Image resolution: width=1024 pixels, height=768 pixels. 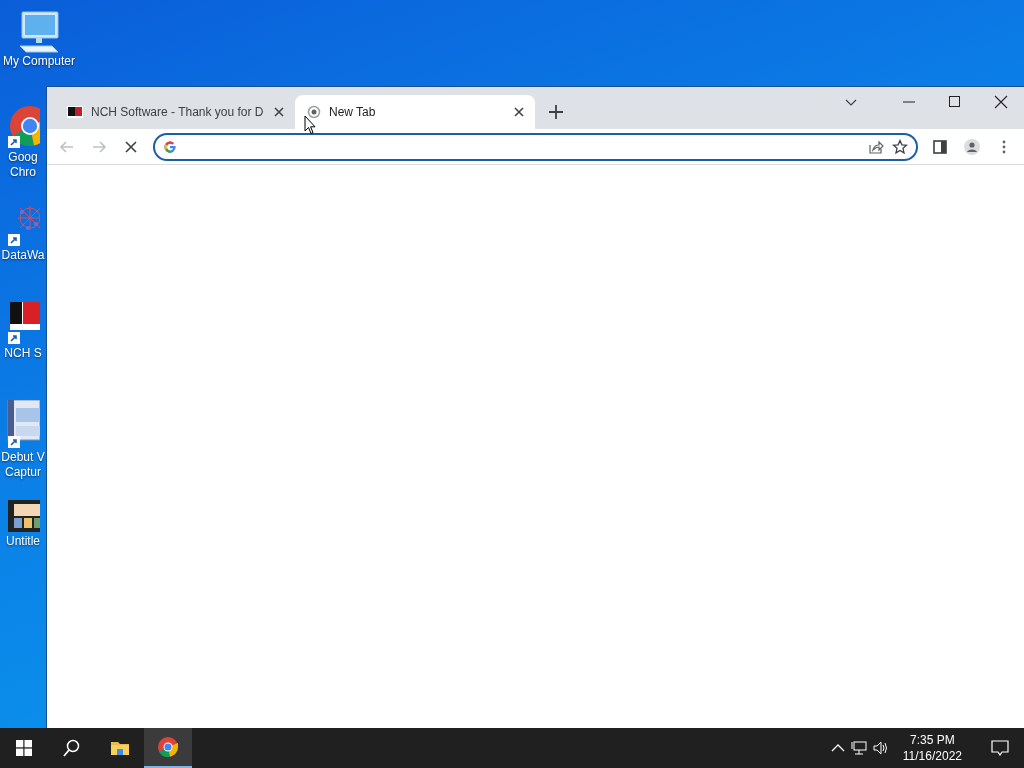 I want to click on share-icon, so click(x=876, y=146).